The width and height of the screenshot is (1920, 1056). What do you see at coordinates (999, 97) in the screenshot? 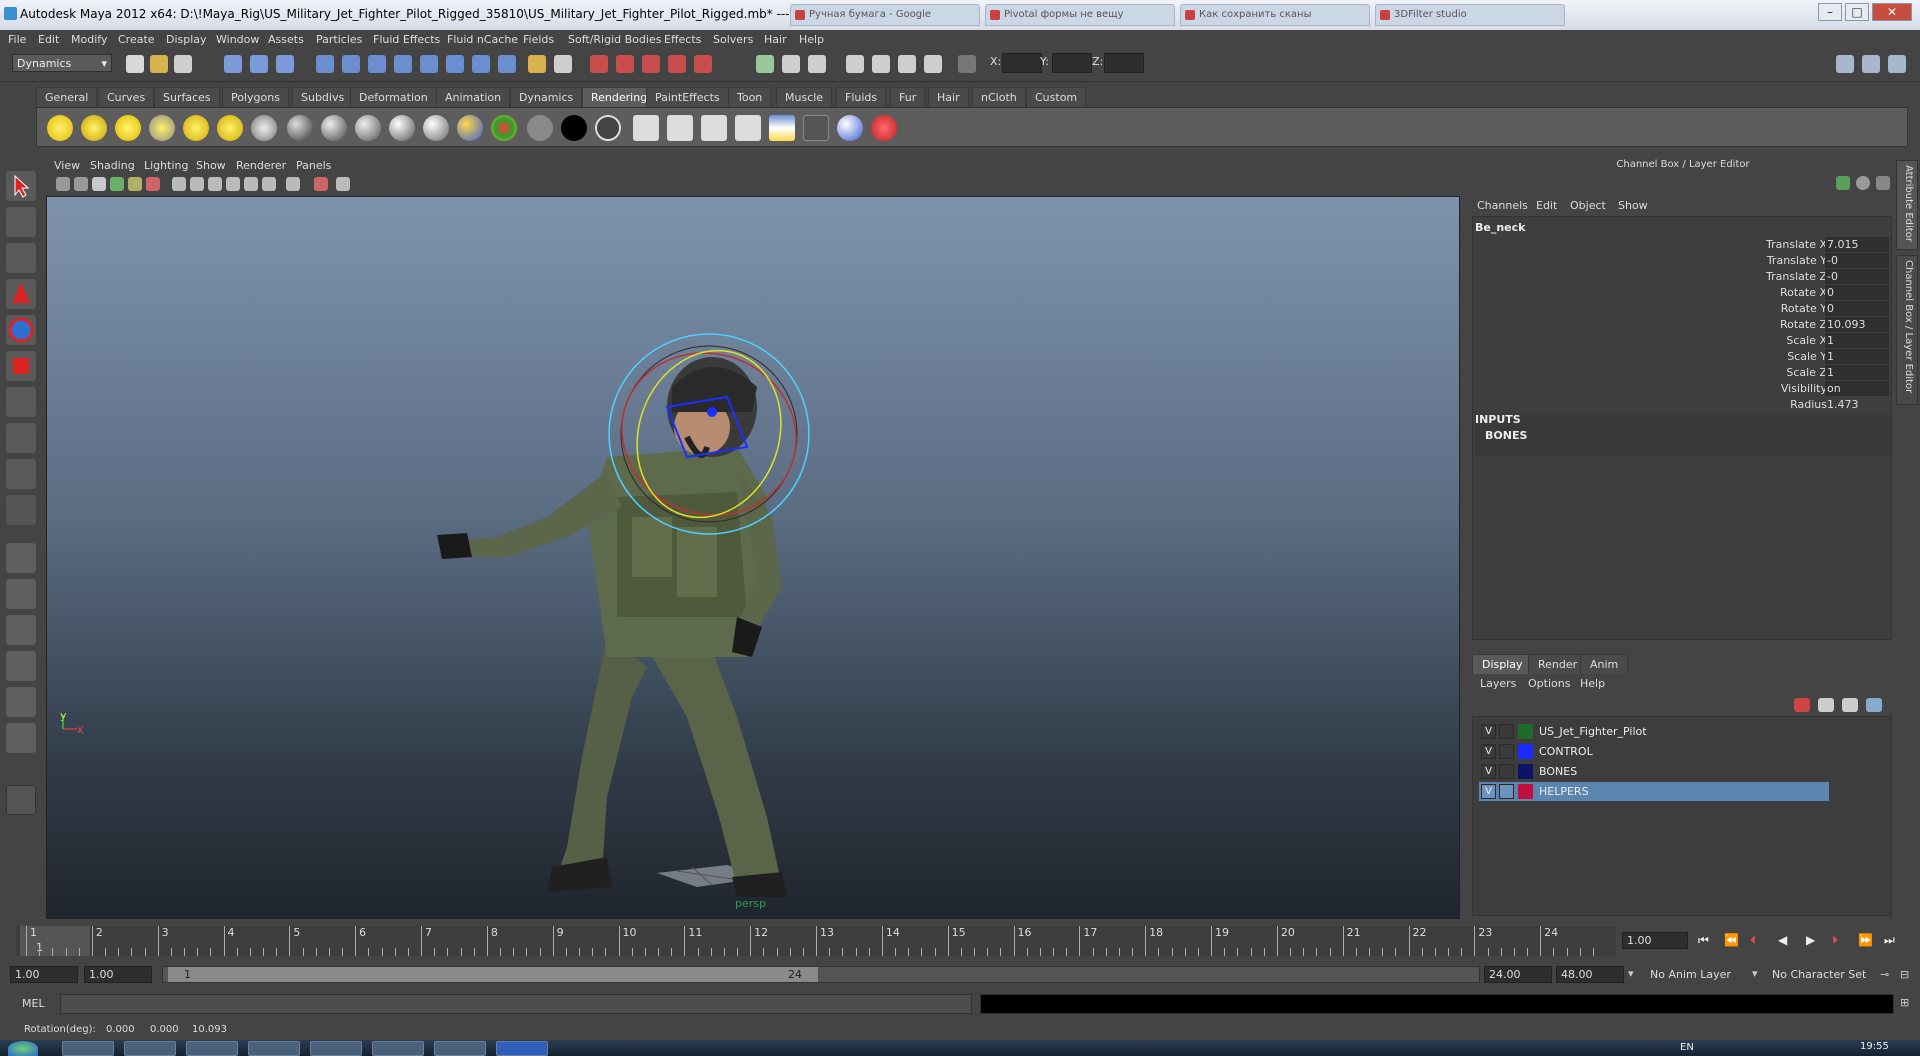
I see `shelf-tab-ncloth: nCloth` at bounding box center [999, 97].